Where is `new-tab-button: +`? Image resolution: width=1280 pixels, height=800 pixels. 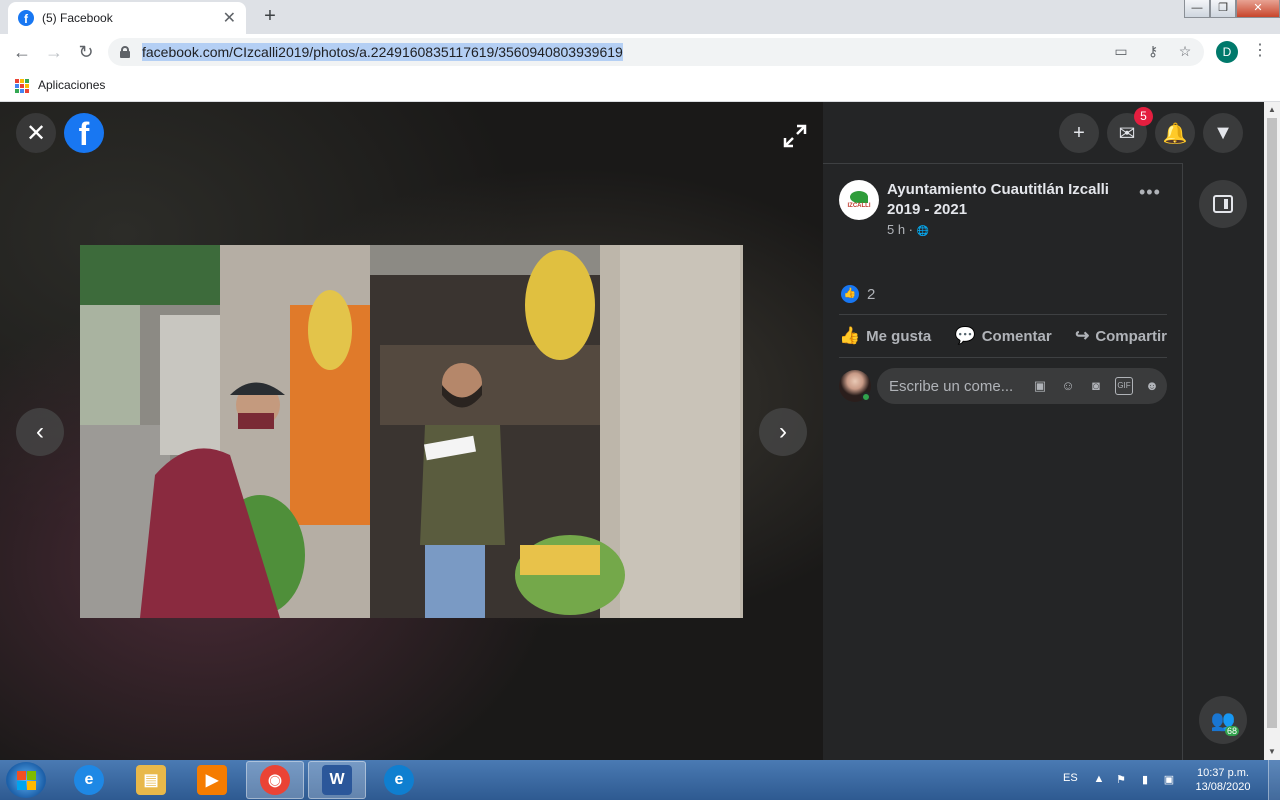
new-tab-button: + is located at coordinates (270, 16).